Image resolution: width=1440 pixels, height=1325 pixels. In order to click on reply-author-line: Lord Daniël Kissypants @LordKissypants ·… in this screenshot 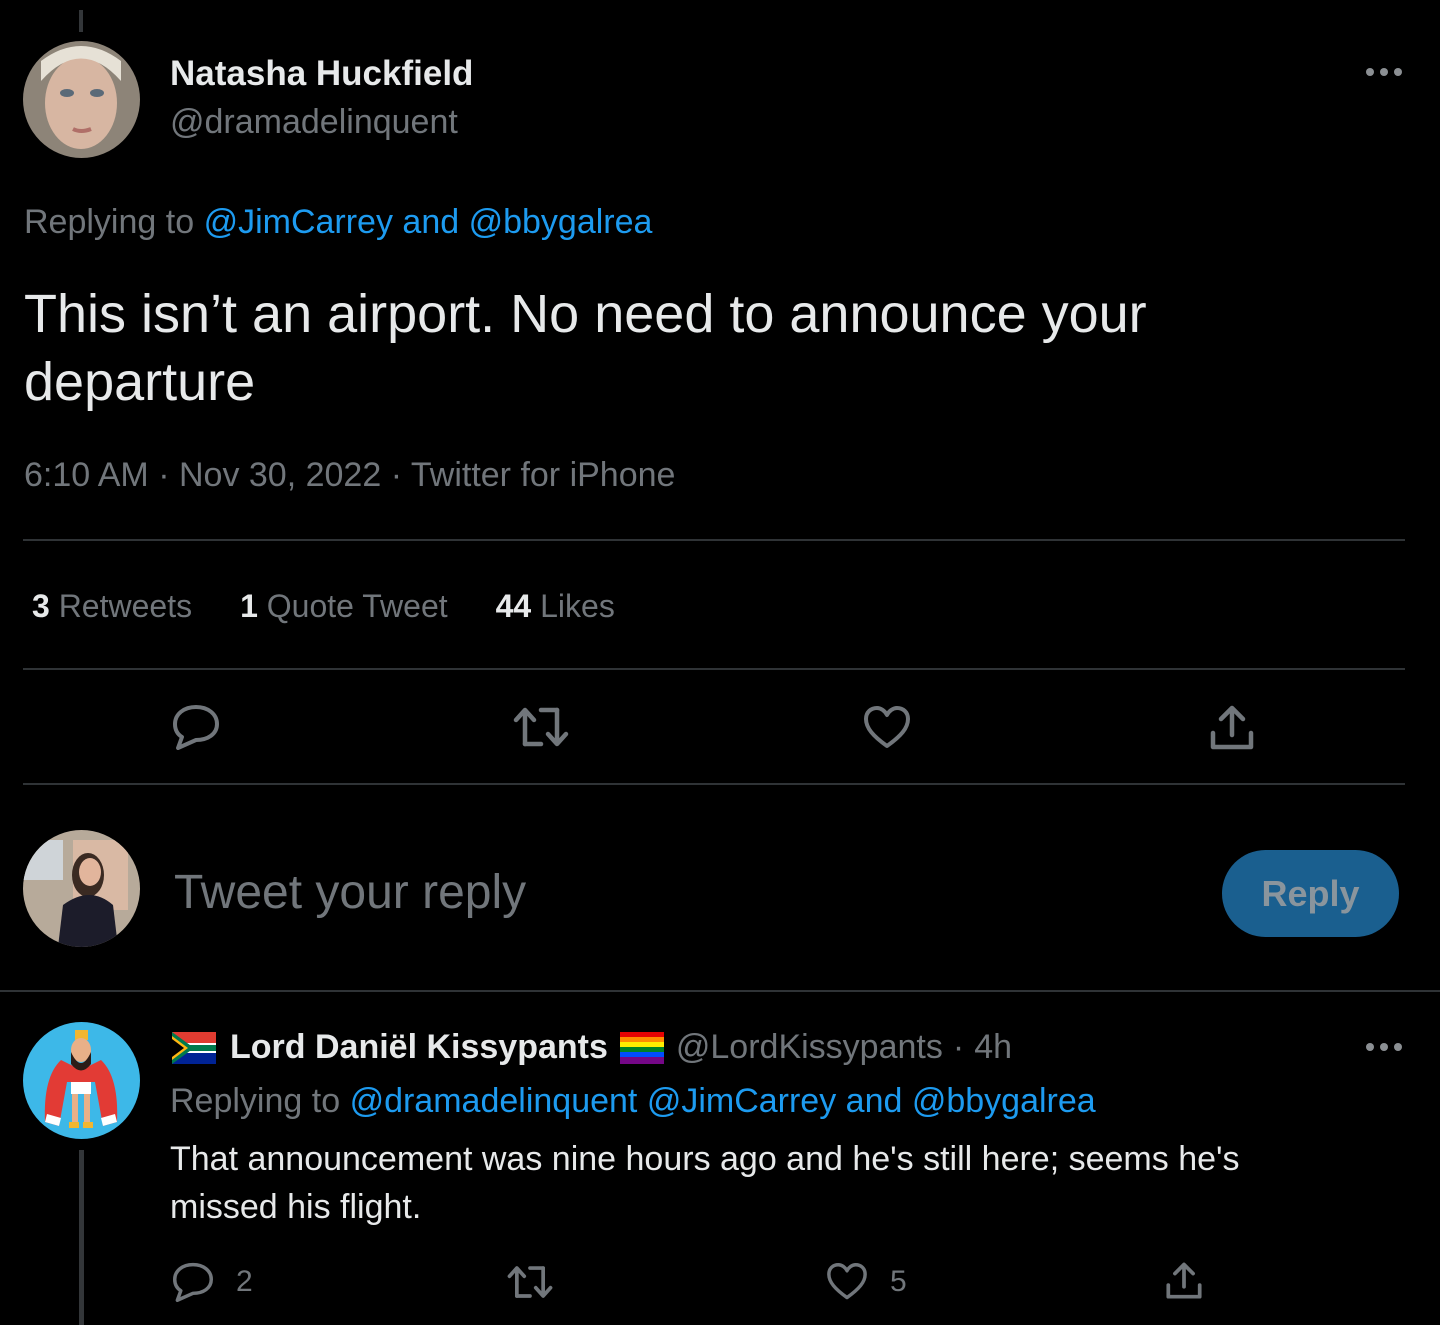, I will do `click(592, 1047)`.